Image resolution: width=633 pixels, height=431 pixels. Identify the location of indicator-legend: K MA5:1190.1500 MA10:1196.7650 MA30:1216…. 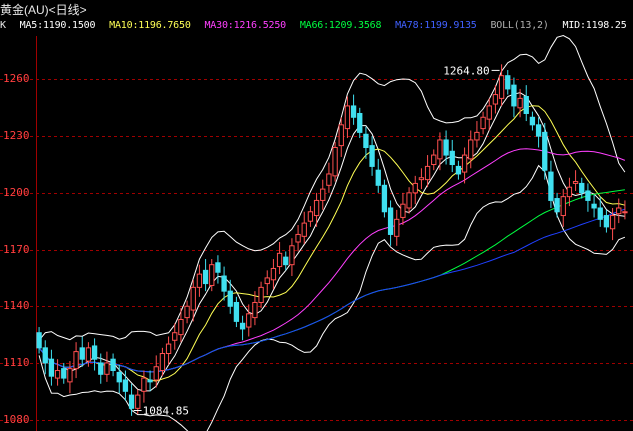
(316, 27).